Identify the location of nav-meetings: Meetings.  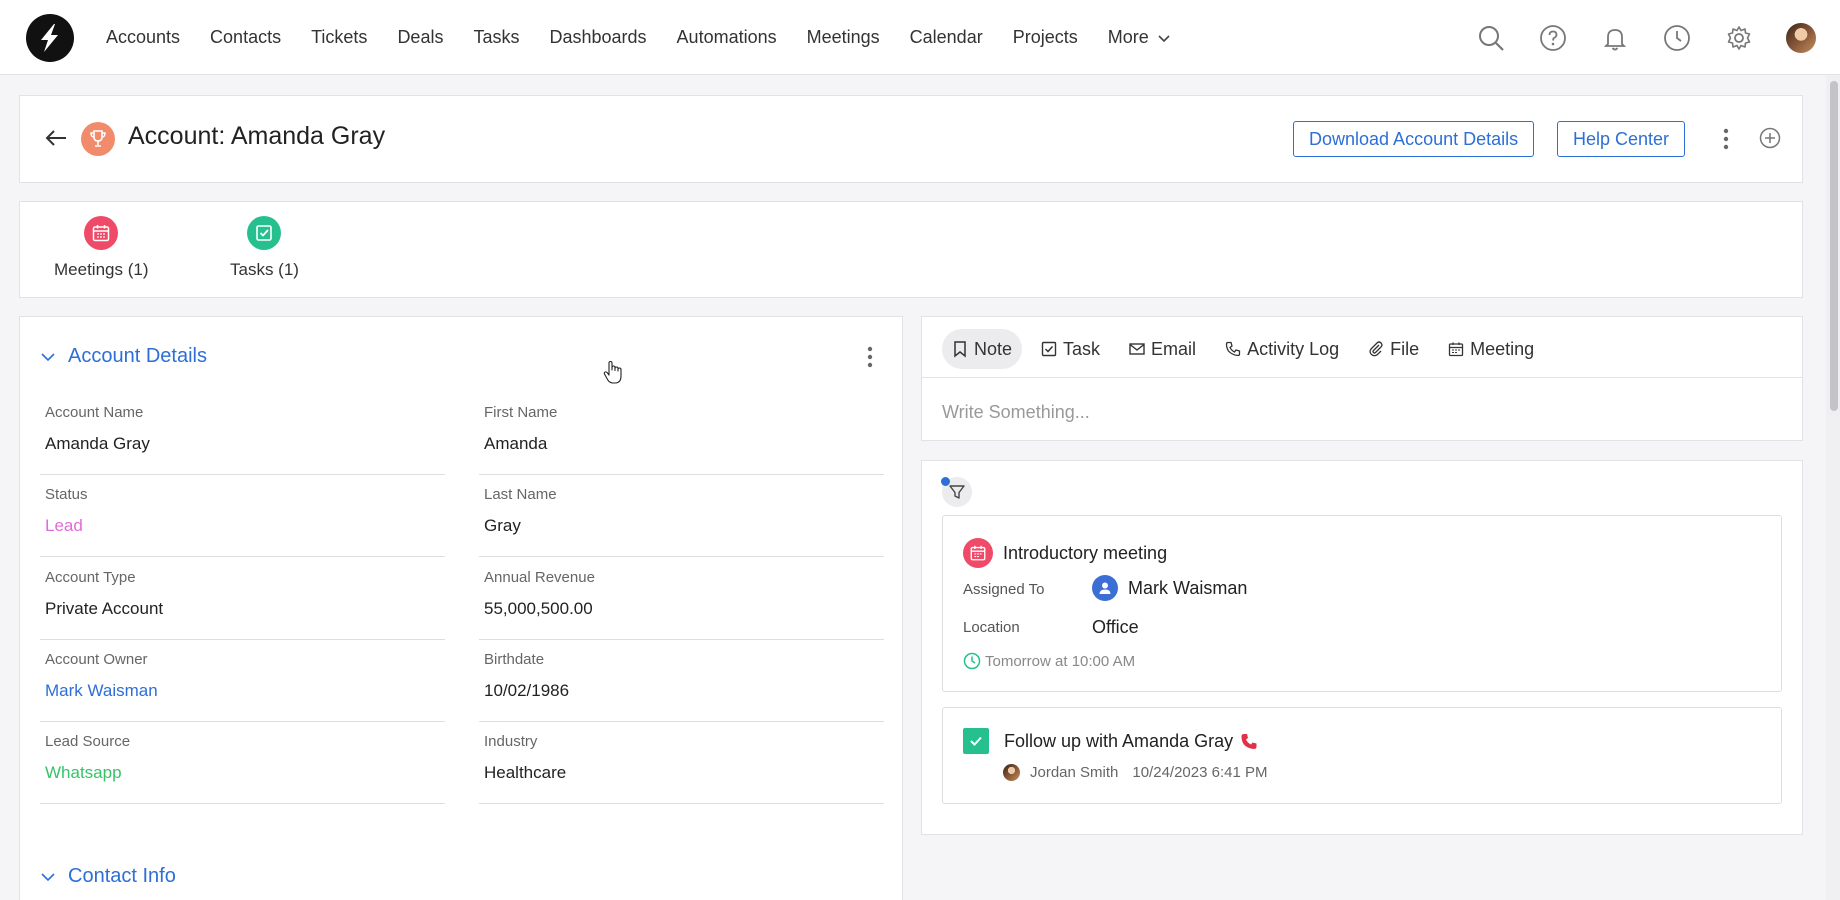
(843, 37).